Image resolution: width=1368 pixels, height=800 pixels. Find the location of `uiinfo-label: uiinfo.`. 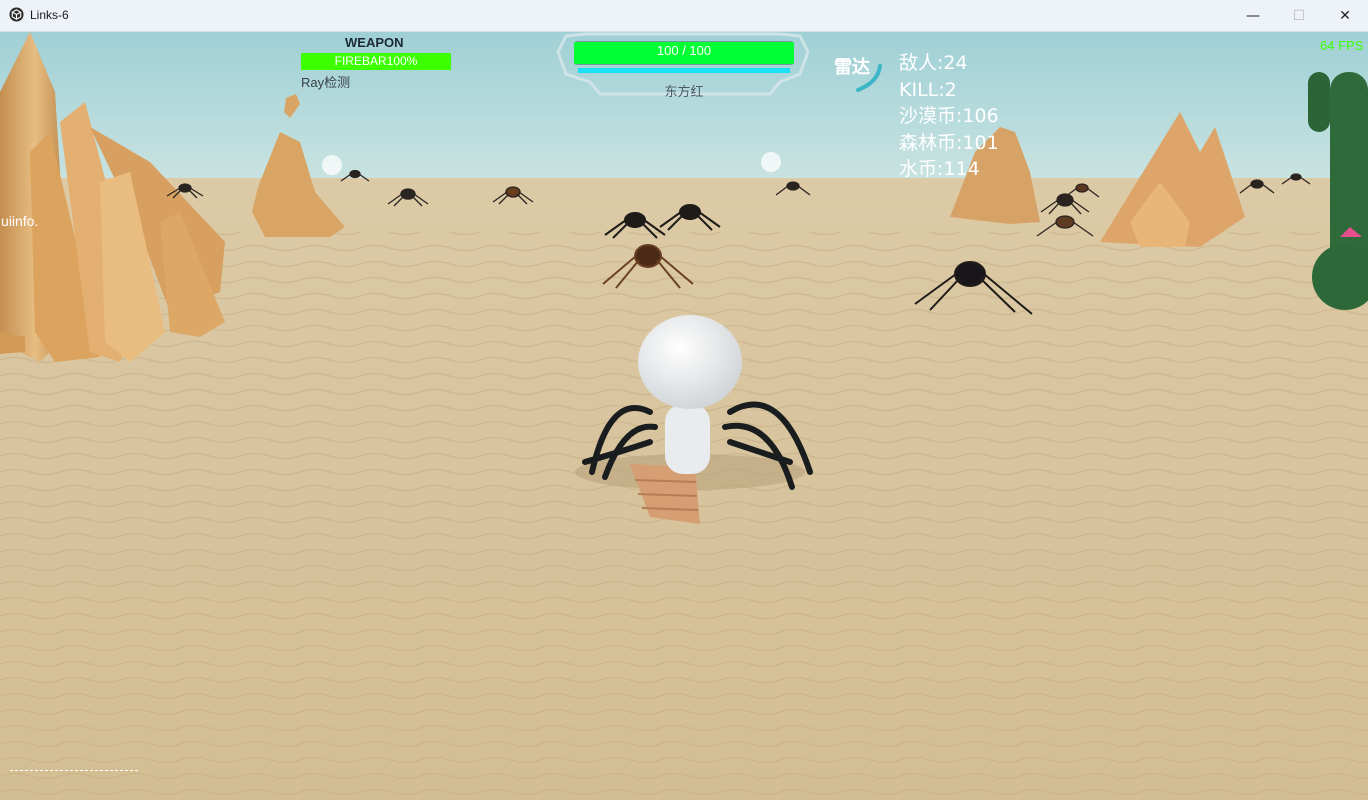

uiinfo-label: uiinfo. is located at coordinates (20, 221).